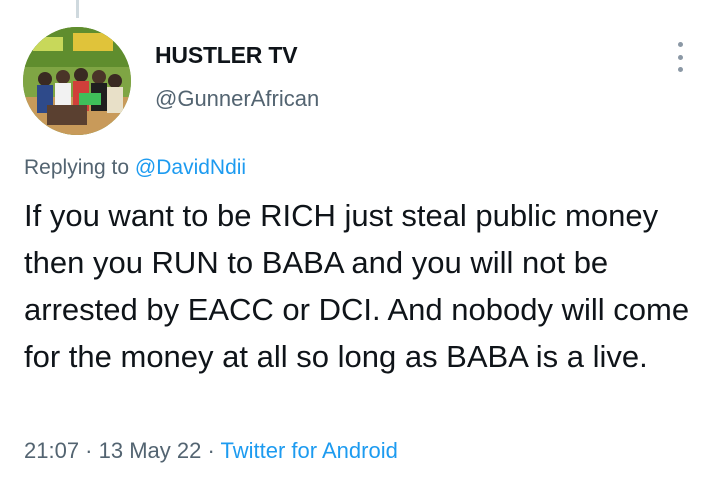 The width and height of the screenshot is (720, 478). Describe the element at coordinates (77, 9) in the screenshot. I see `thread-connector-line` at that location.